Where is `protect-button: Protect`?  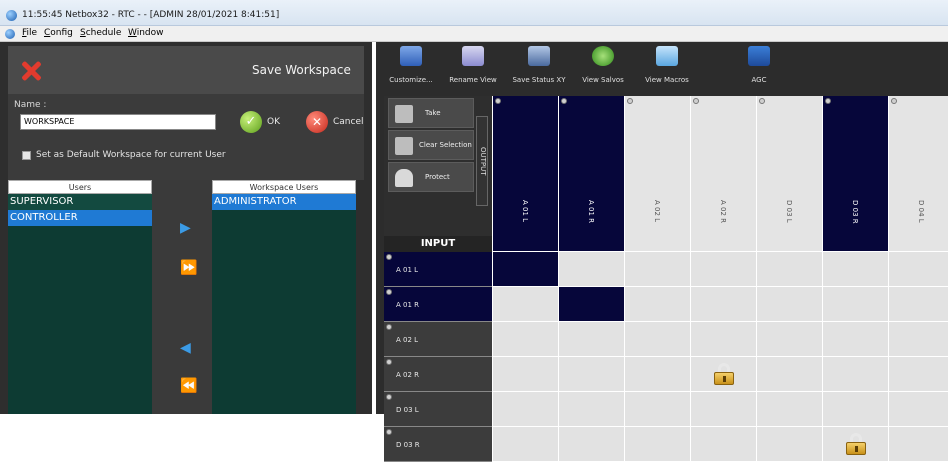 protect-button: Protect is located at coordinates (431, 177).